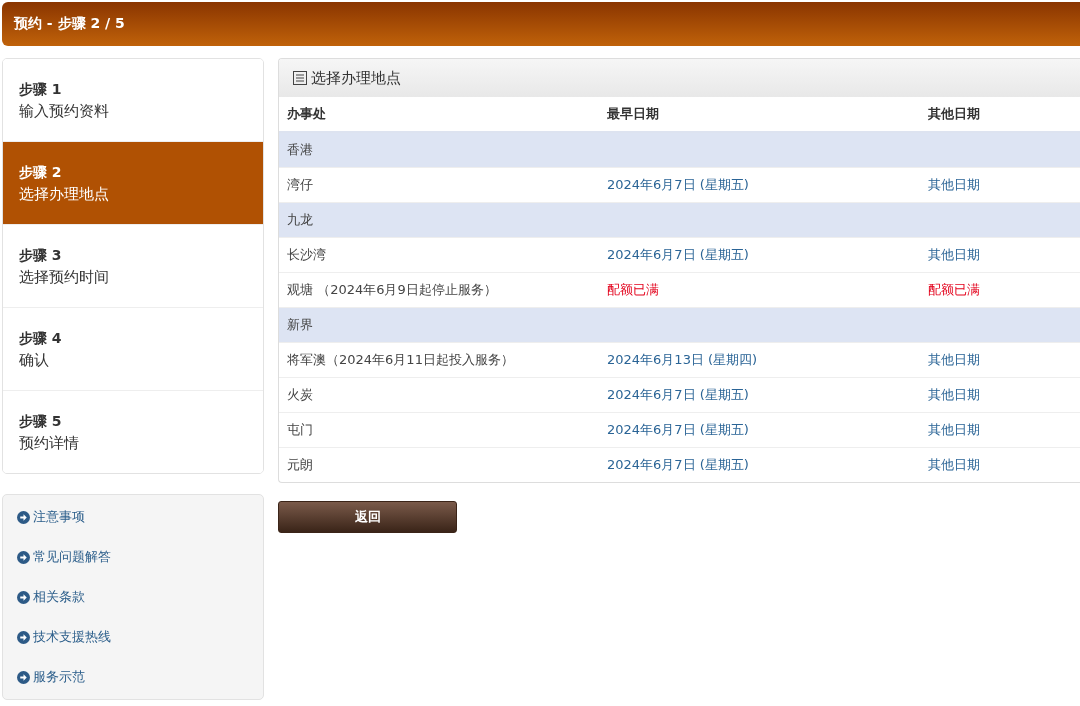  I want to click on page-title: 预约 - 步骤 2 / 5, so click(69, 24).